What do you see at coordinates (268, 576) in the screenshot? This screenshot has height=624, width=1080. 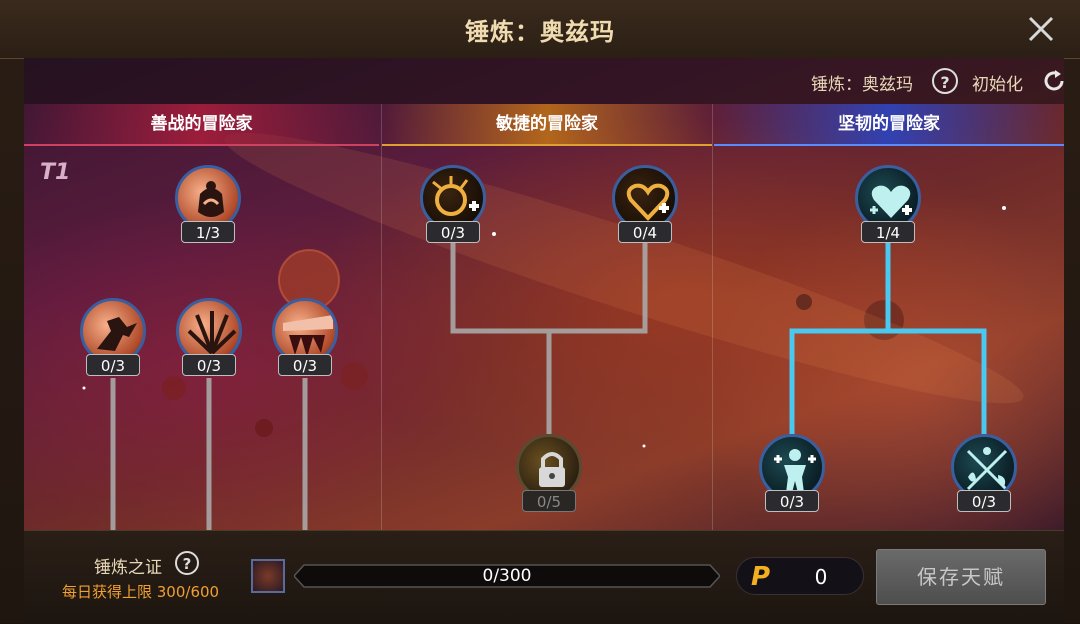 I see `forge-proof-item-icon` at bounding box center [268, 576].